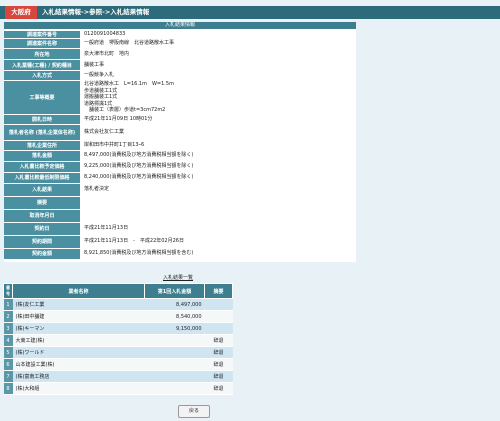 This screenshot has height=421, width=500. Describe the element at coordinates (42, 132) in the screenshot. I see `info-label: 落札者名称 (落札企業体名称)` at that location.